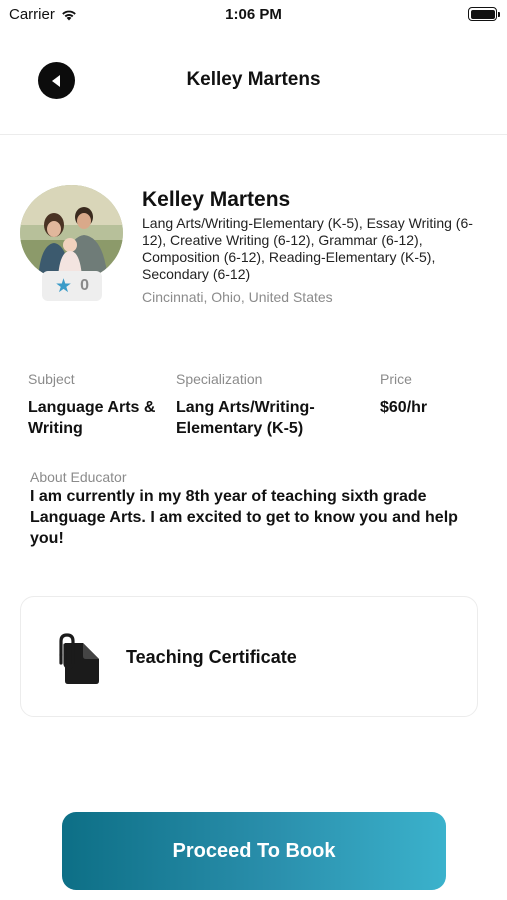  What do you see at coordinates (237, 297) in the screenshot?
I see `educator-location: Cincinnati, Ohio, United States` at bounding box center [237, 297].